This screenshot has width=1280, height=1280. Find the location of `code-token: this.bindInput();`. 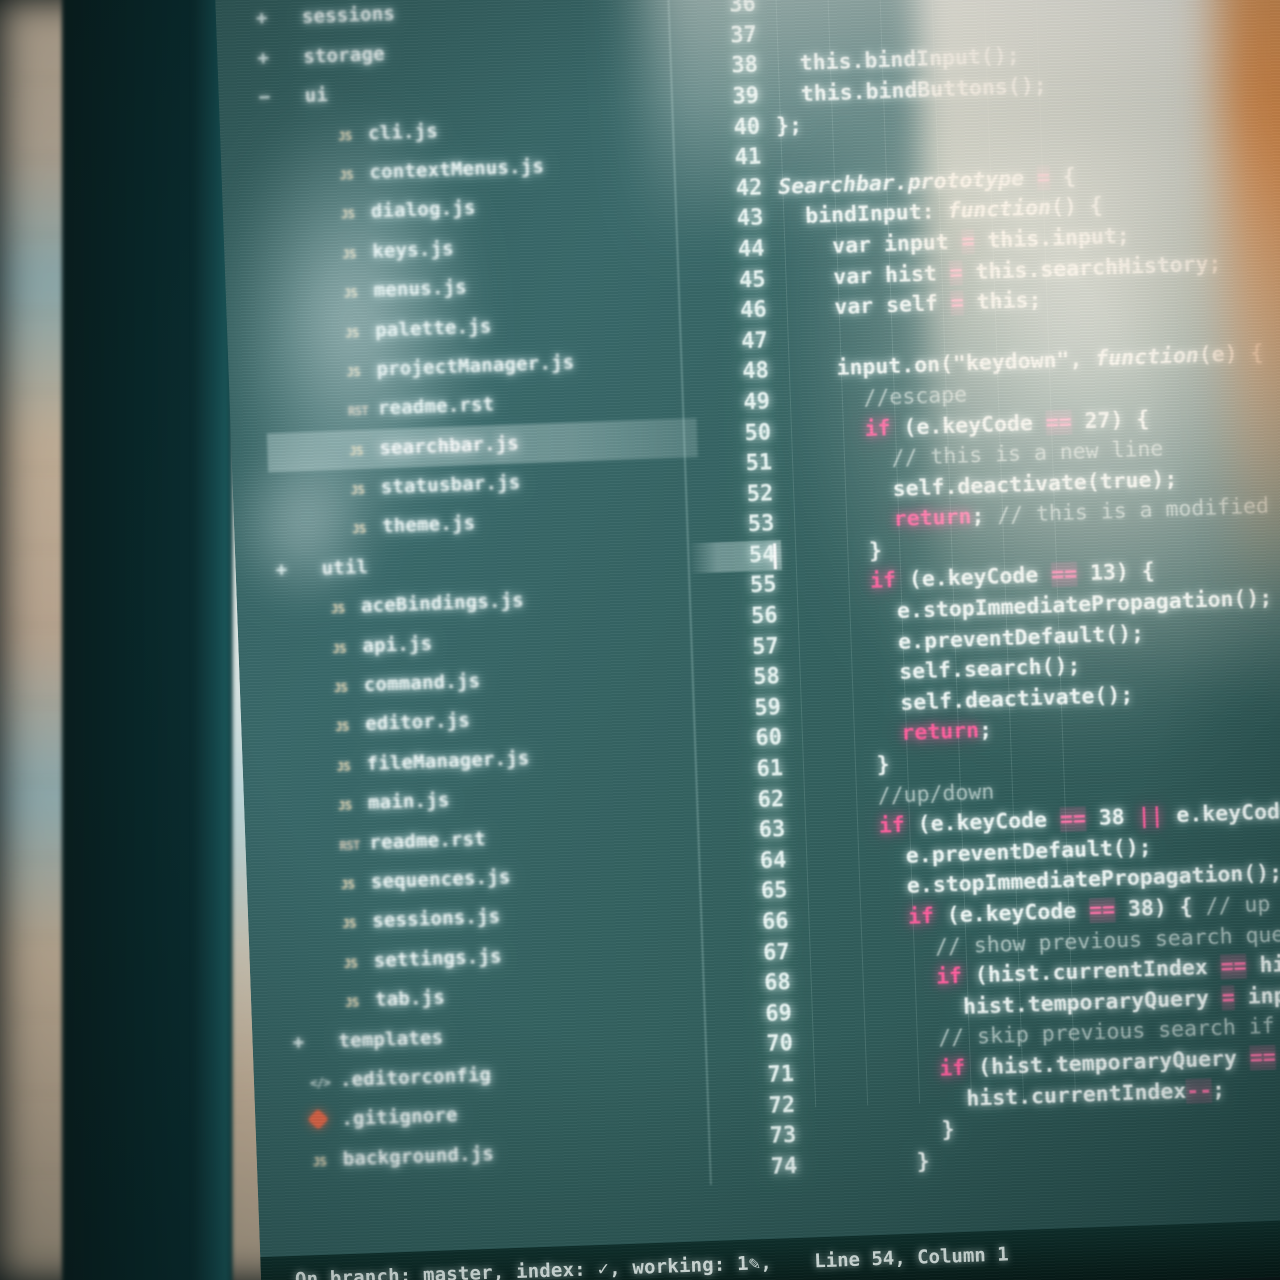

code-token: this.bindInput(); is located at coordinates (897, 60).